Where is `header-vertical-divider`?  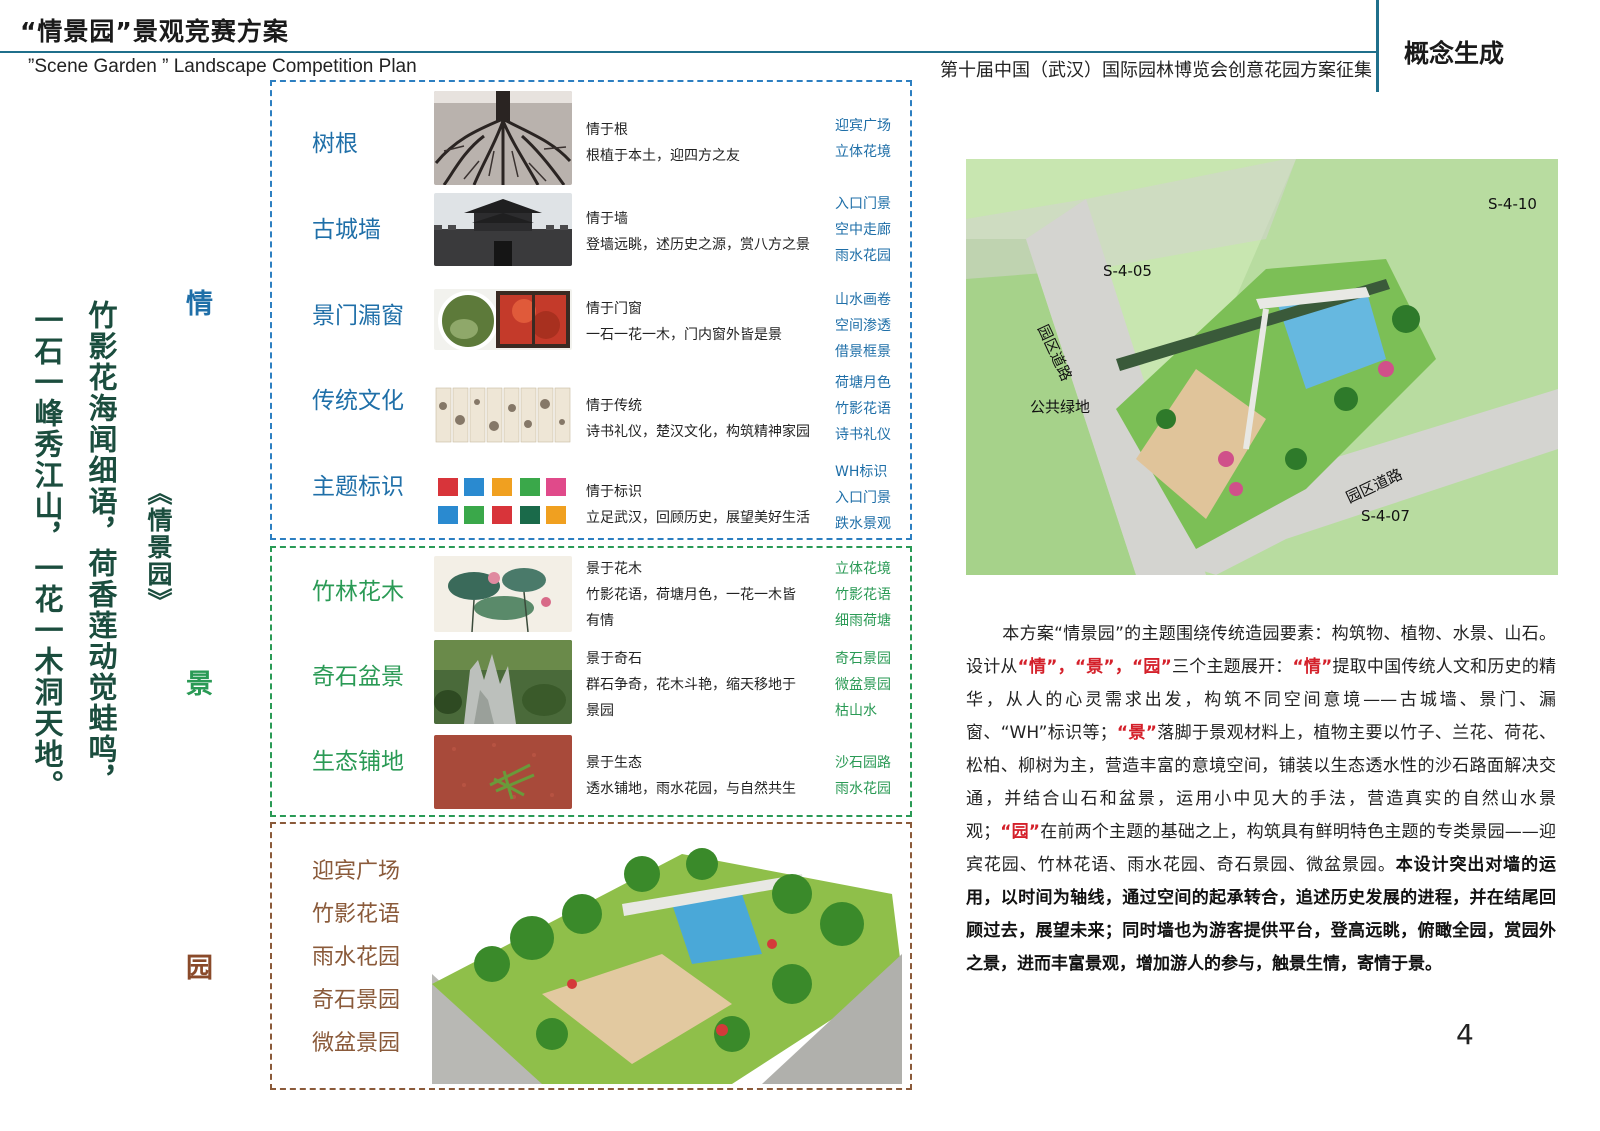 header-vertical-divider is located at coordinates (1377, 46).